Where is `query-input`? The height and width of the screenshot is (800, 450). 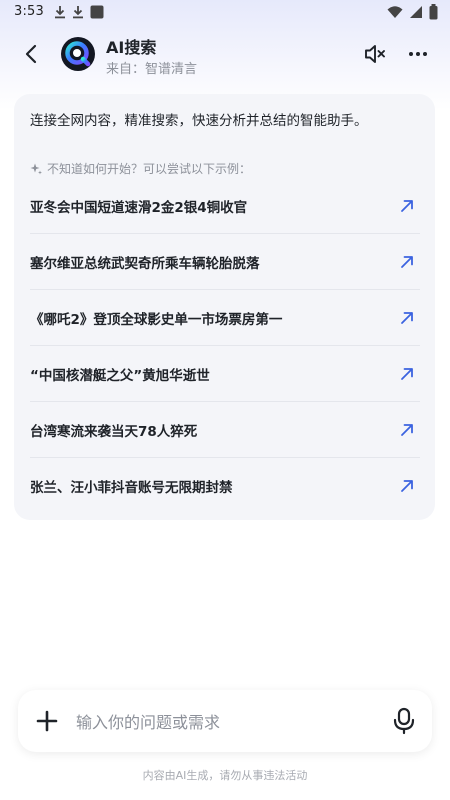
query-input is located at coordinates (226, 722).